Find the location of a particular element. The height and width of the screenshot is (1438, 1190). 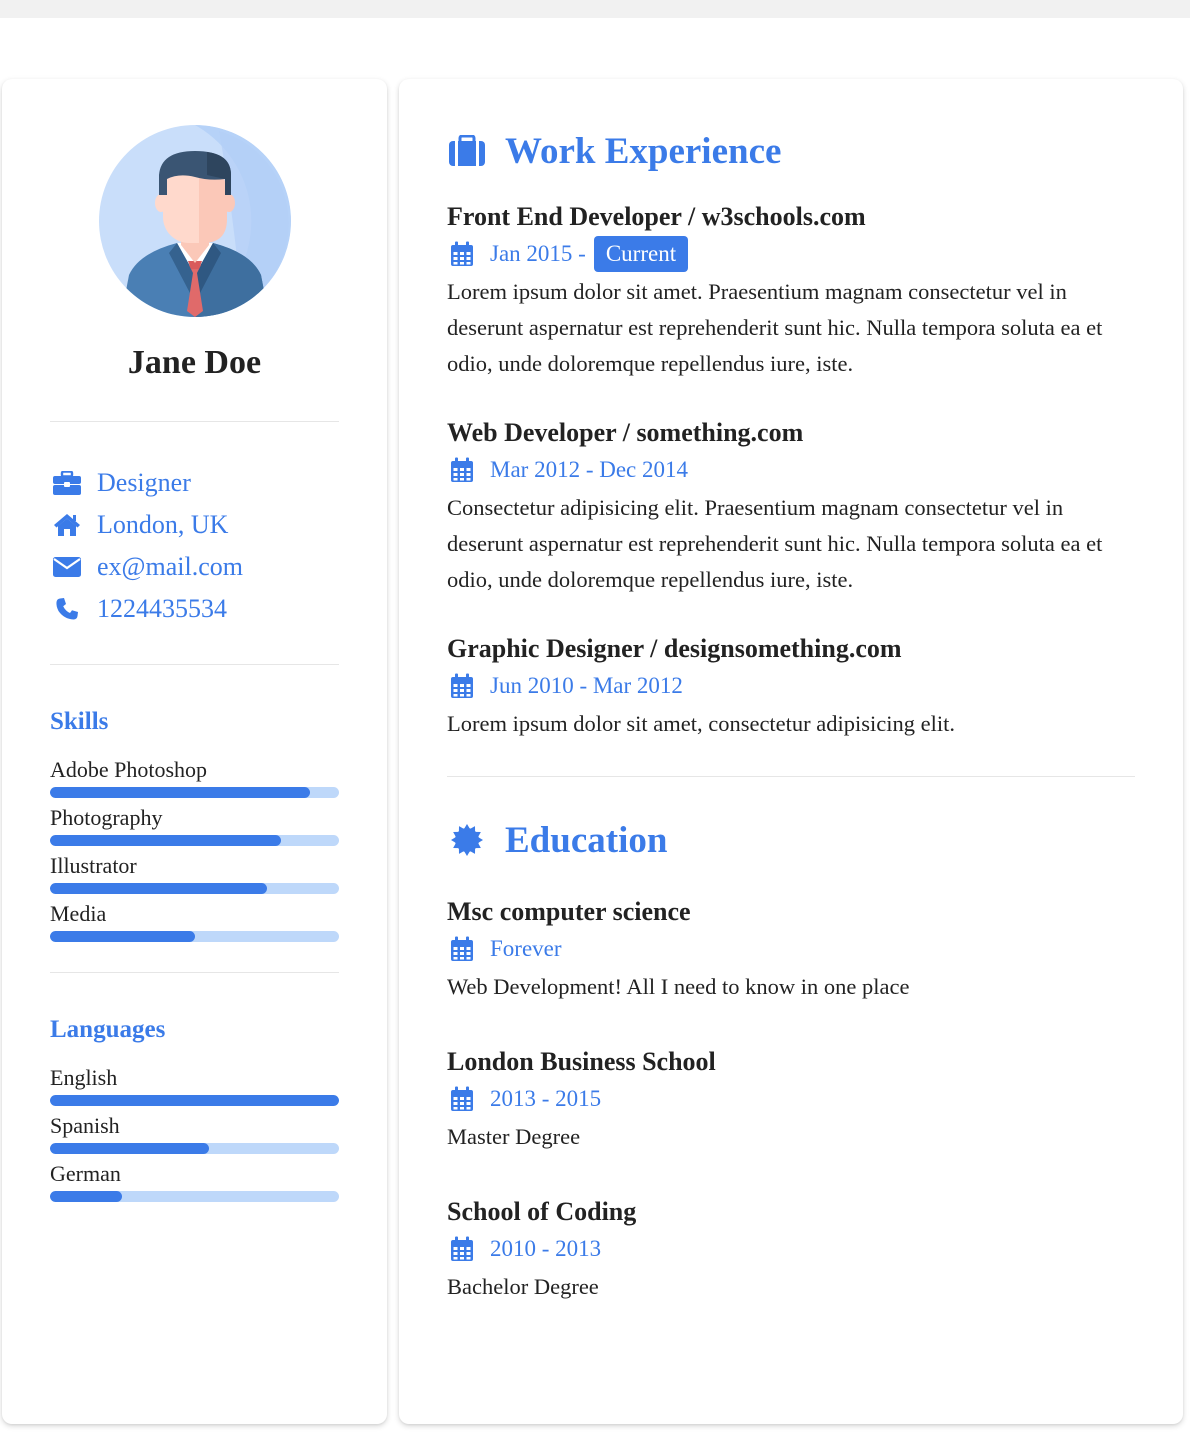

language-label: German is located at coordinates (85, 1173).